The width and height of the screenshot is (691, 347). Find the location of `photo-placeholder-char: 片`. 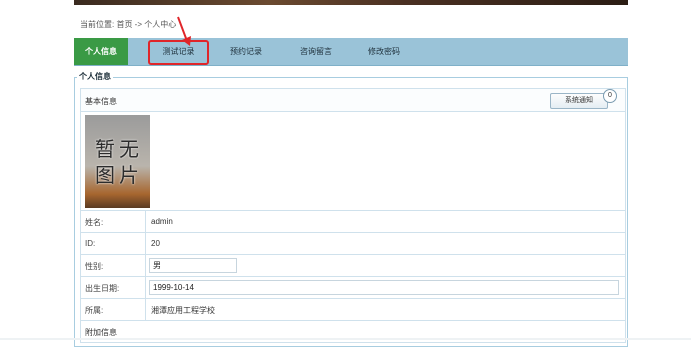

photo-placeholder-char: 片 is located at coordinates (129, 175).